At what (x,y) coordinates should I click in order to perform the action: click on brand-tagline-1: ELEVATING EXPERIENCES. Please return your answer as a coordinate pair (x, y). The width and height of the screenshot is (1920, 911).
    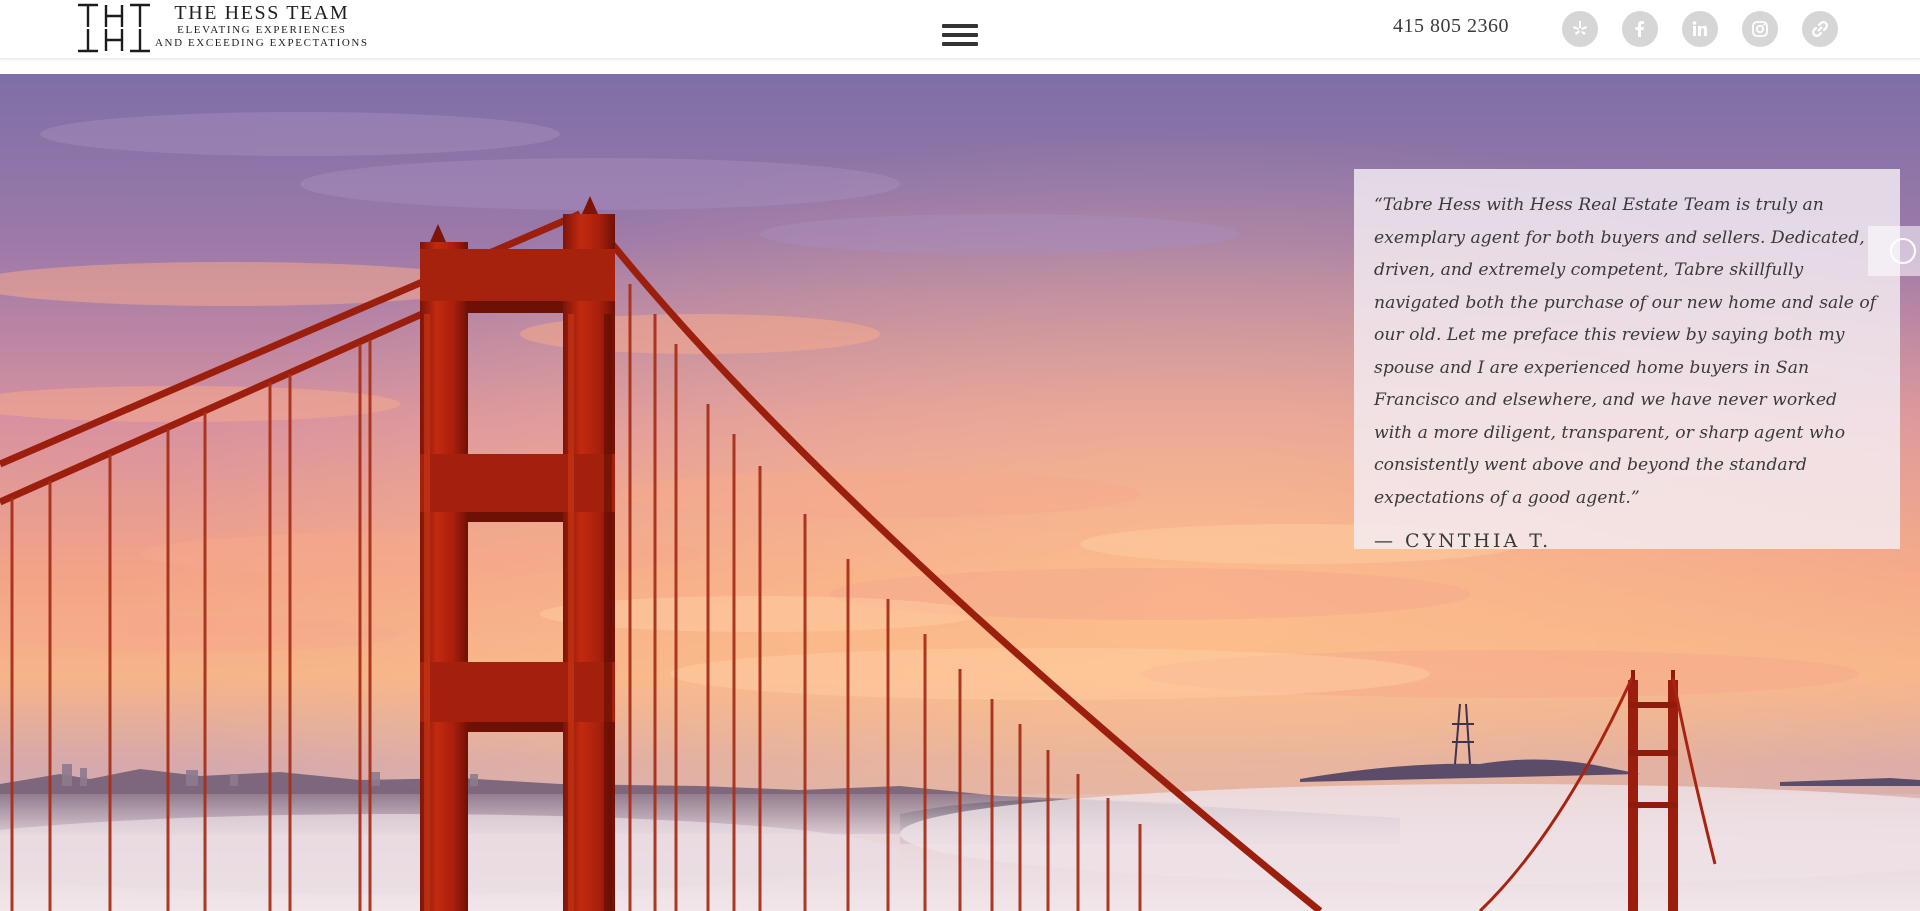
    Looking at the image, I should click on (262, 30).